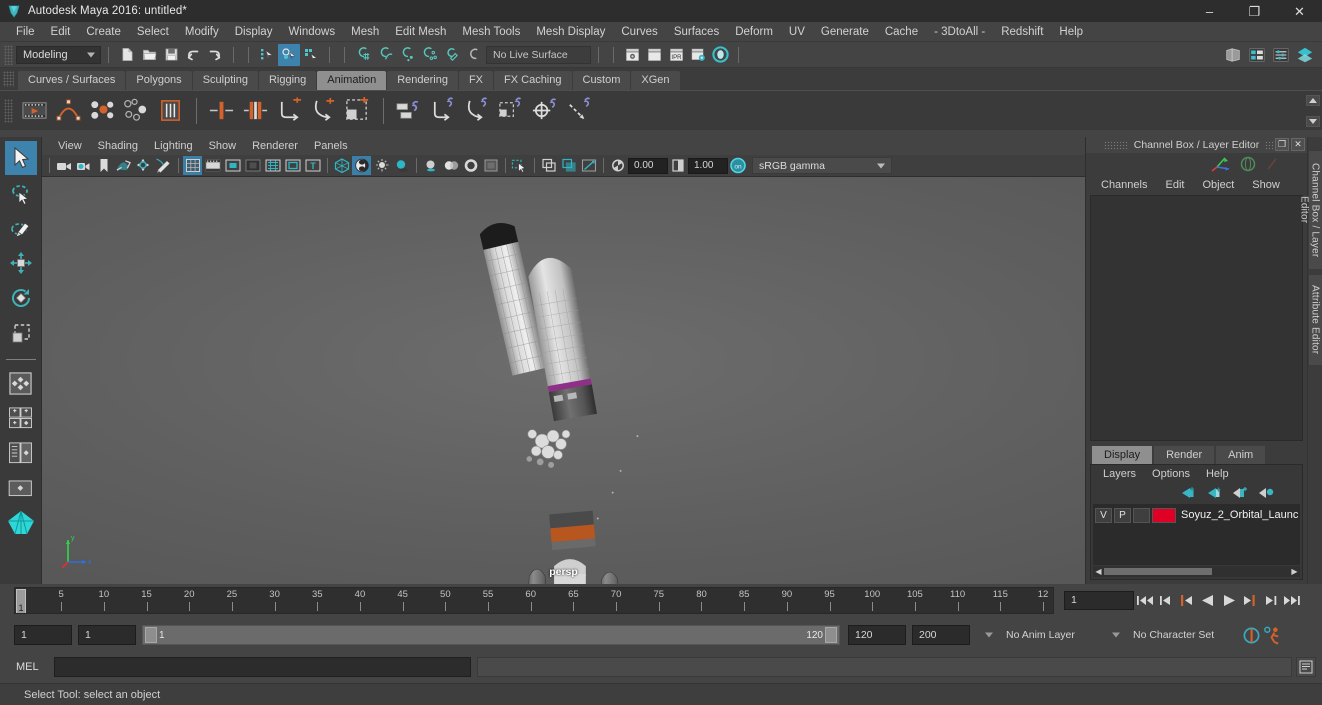 This screenshot has width=1322, height=705. Describe the element at coordinates (68, 111) in the screenshot. I see `set-key-curve-icon` at that location.